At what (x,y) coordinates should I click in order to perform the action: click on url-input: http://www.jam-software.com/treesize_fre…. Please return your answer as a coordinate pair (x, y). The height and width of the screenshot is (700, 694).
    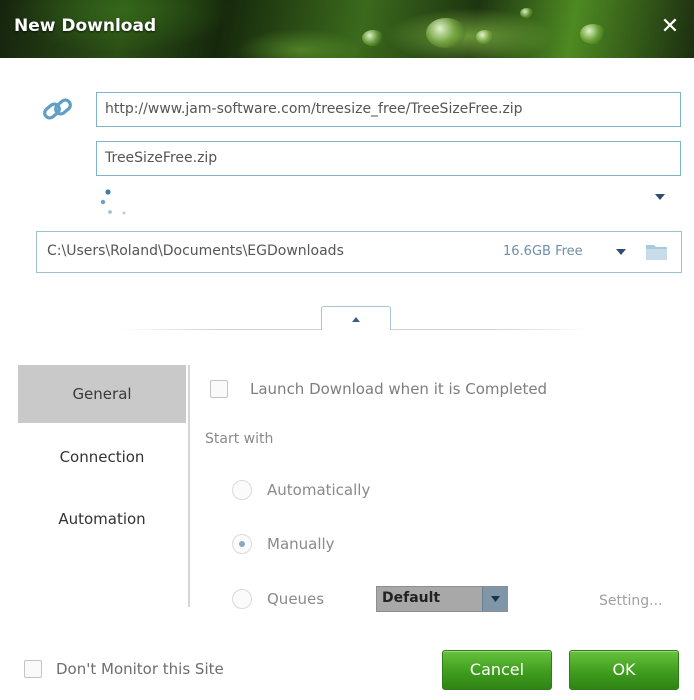
    Looking at the image, I should click on (388, 109).